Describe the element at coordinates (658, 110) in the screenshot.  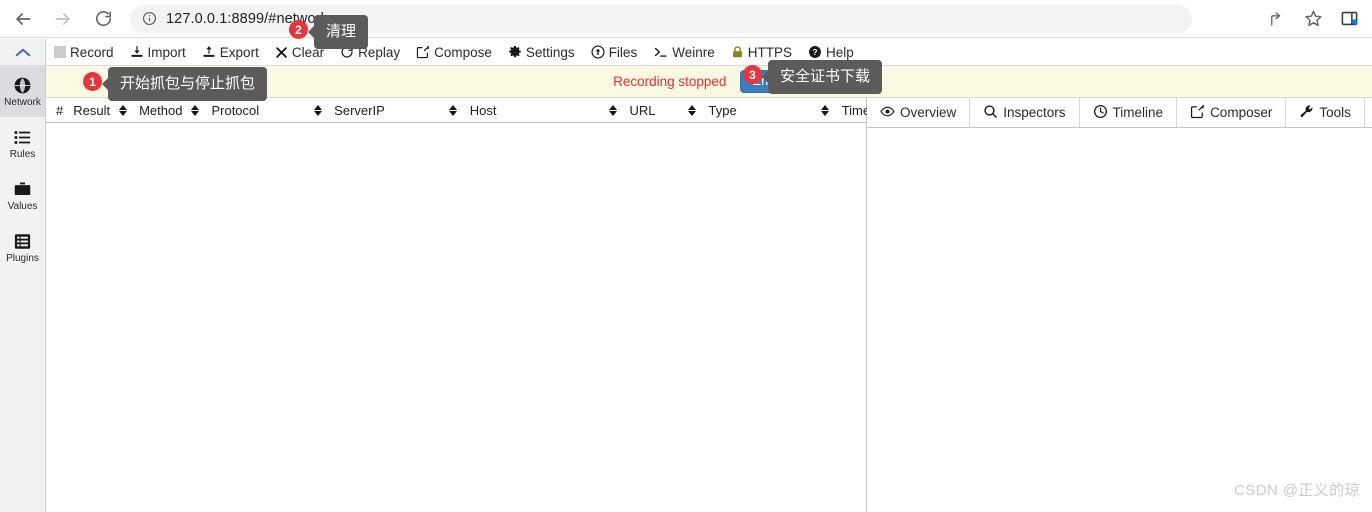
I see `column-url: URL` at that location.